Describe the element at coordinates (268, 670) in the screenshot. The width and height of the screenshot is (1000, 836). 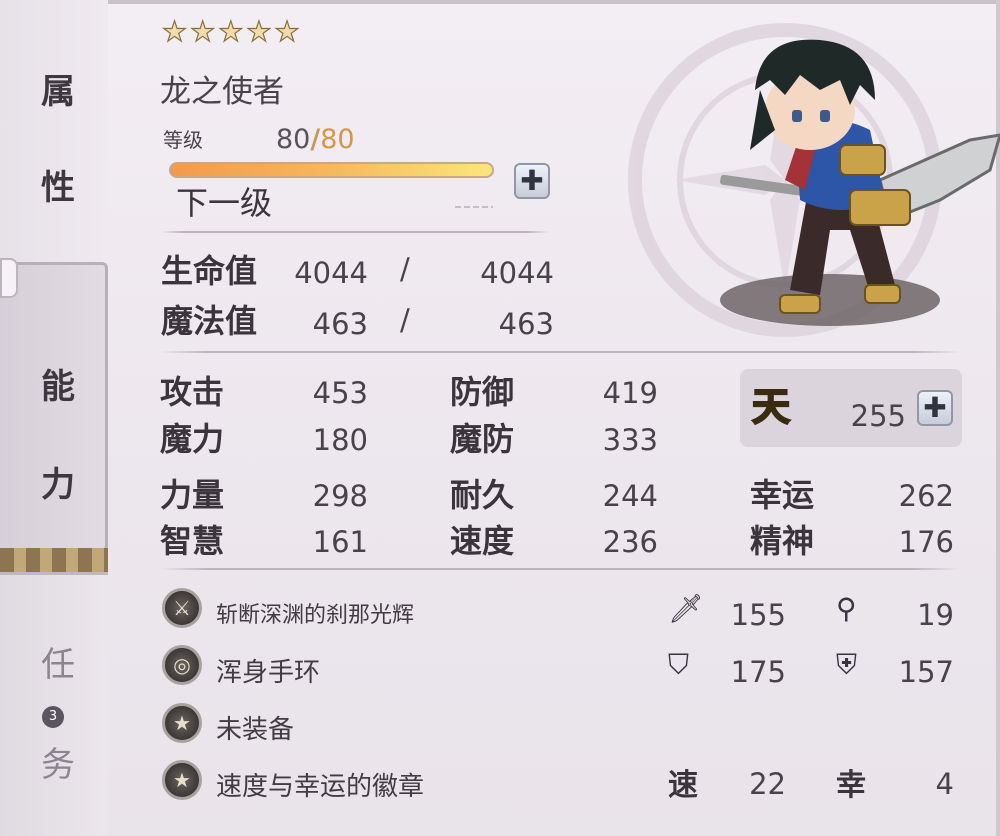
I see `equipment-name: 浑身手环` at that location.